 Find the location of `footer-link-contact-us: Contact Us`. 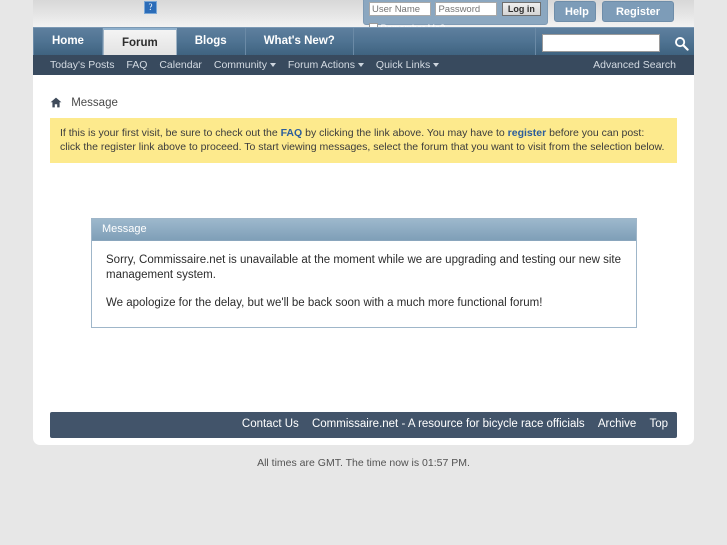

footer-link-contact-us: Contact Us is located at coordinates (270, 424).